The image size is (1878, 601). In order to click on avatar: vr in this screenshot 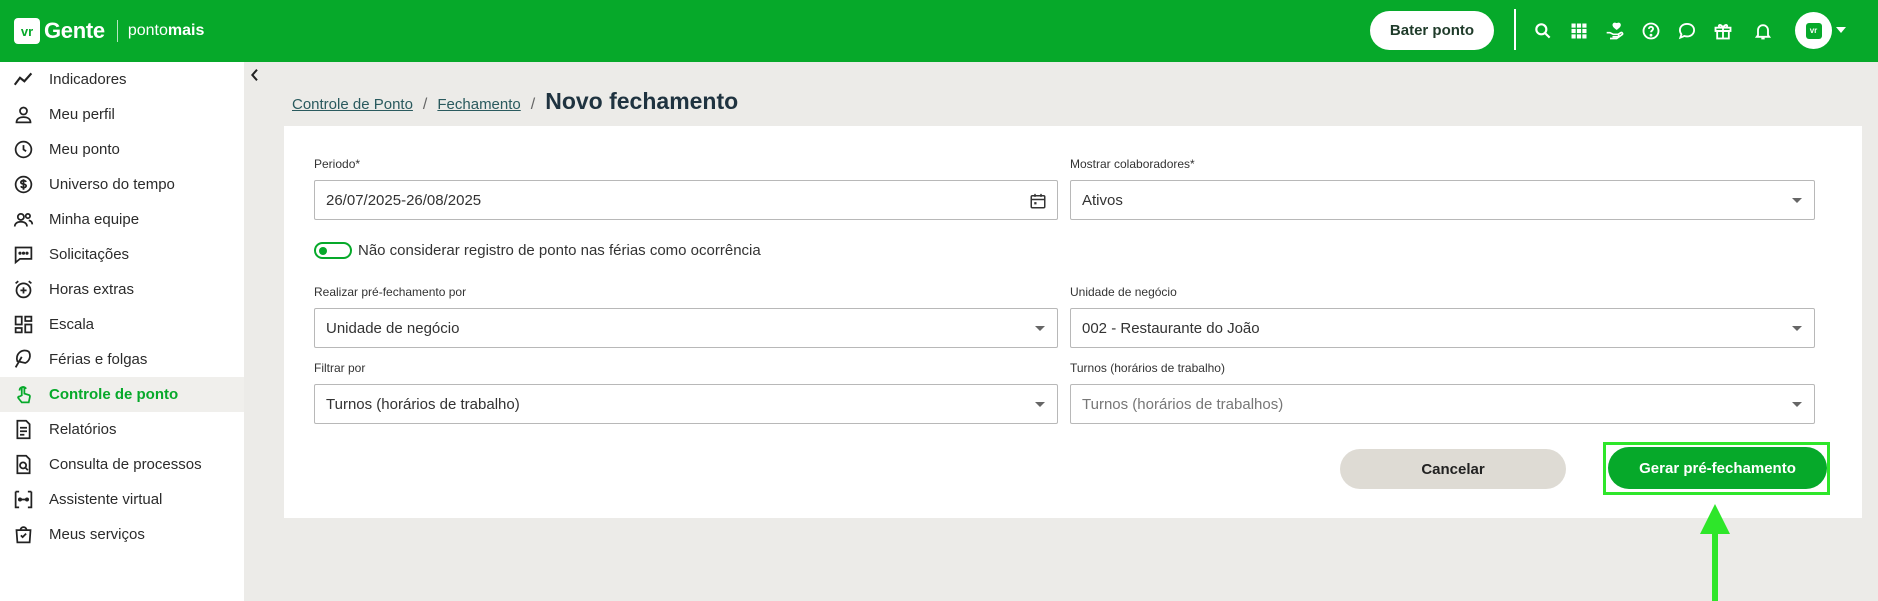, I will do `click(1813, 30)`.